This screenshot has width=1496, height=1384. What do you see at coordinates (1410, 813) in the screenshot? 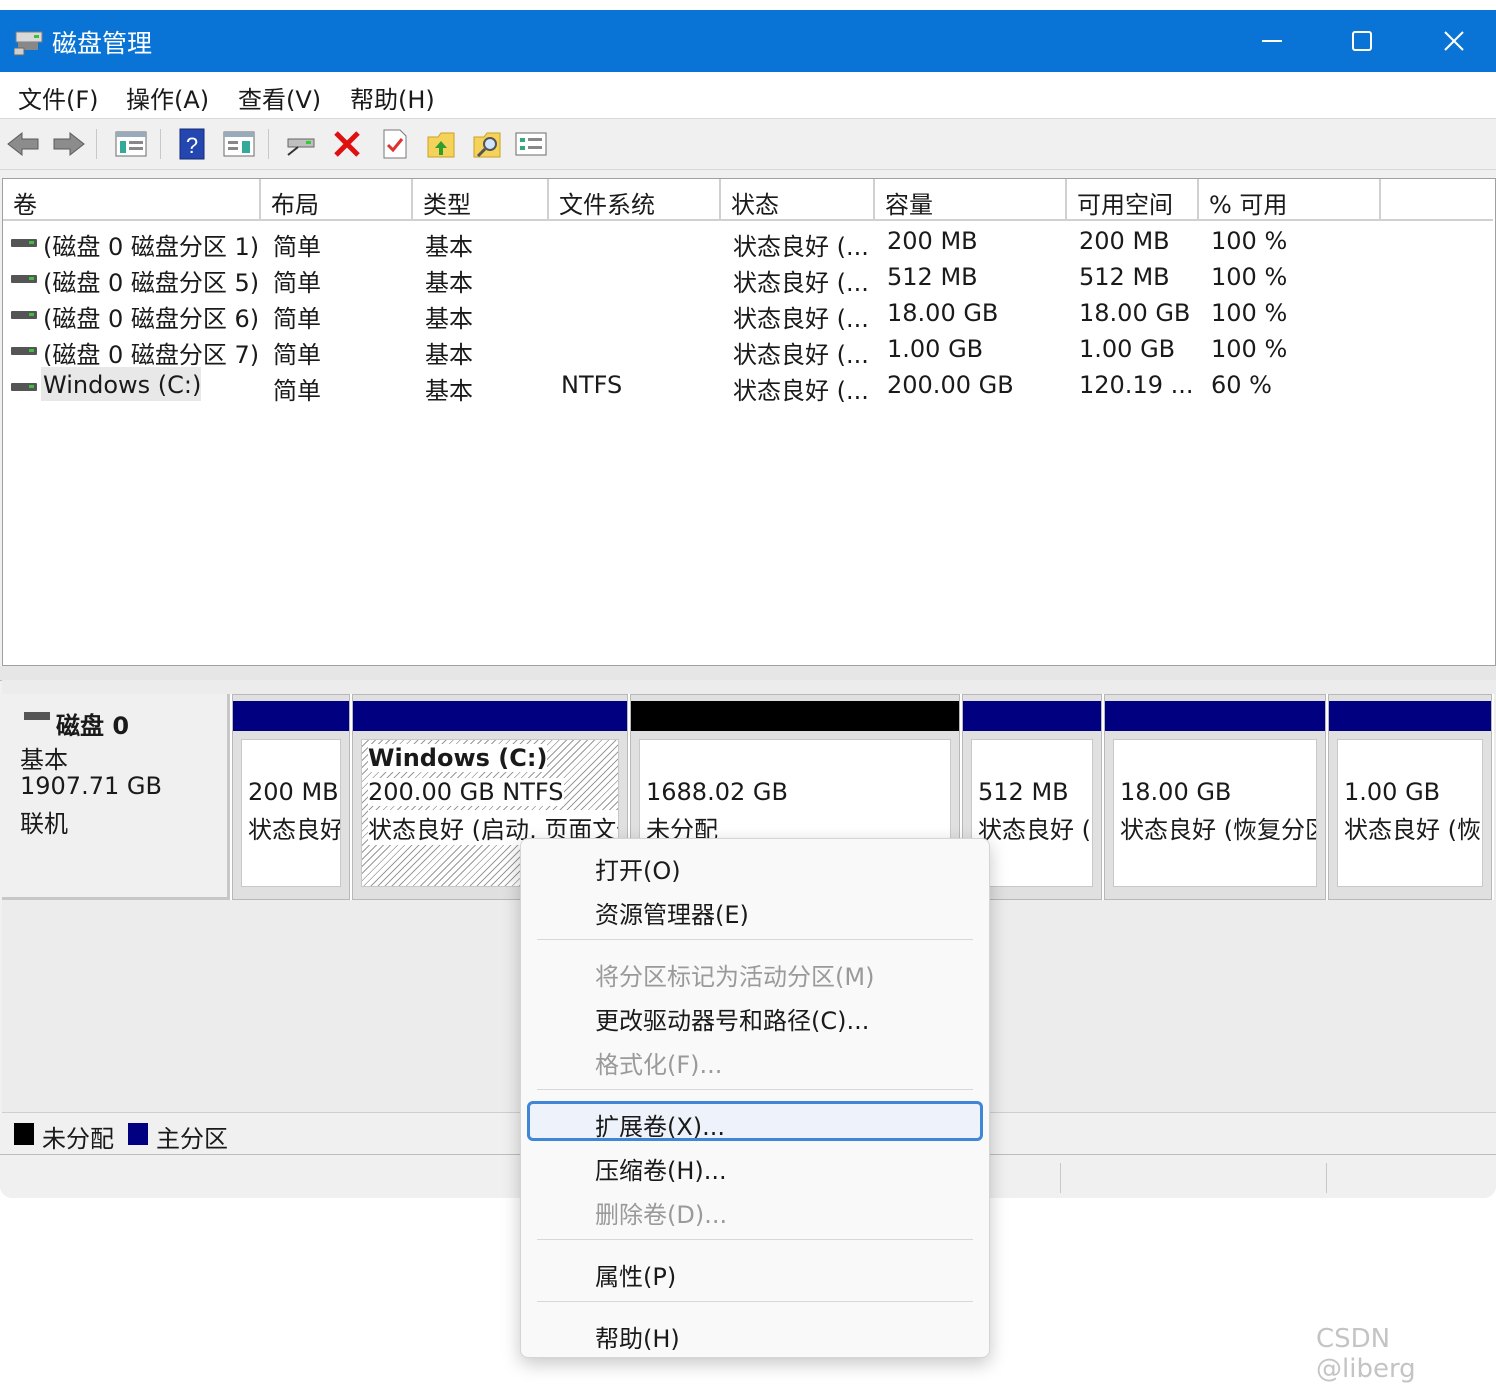
I see `partition-body: 1.00 GB 状态良好 (恢` at bounding box center [1410, 813].